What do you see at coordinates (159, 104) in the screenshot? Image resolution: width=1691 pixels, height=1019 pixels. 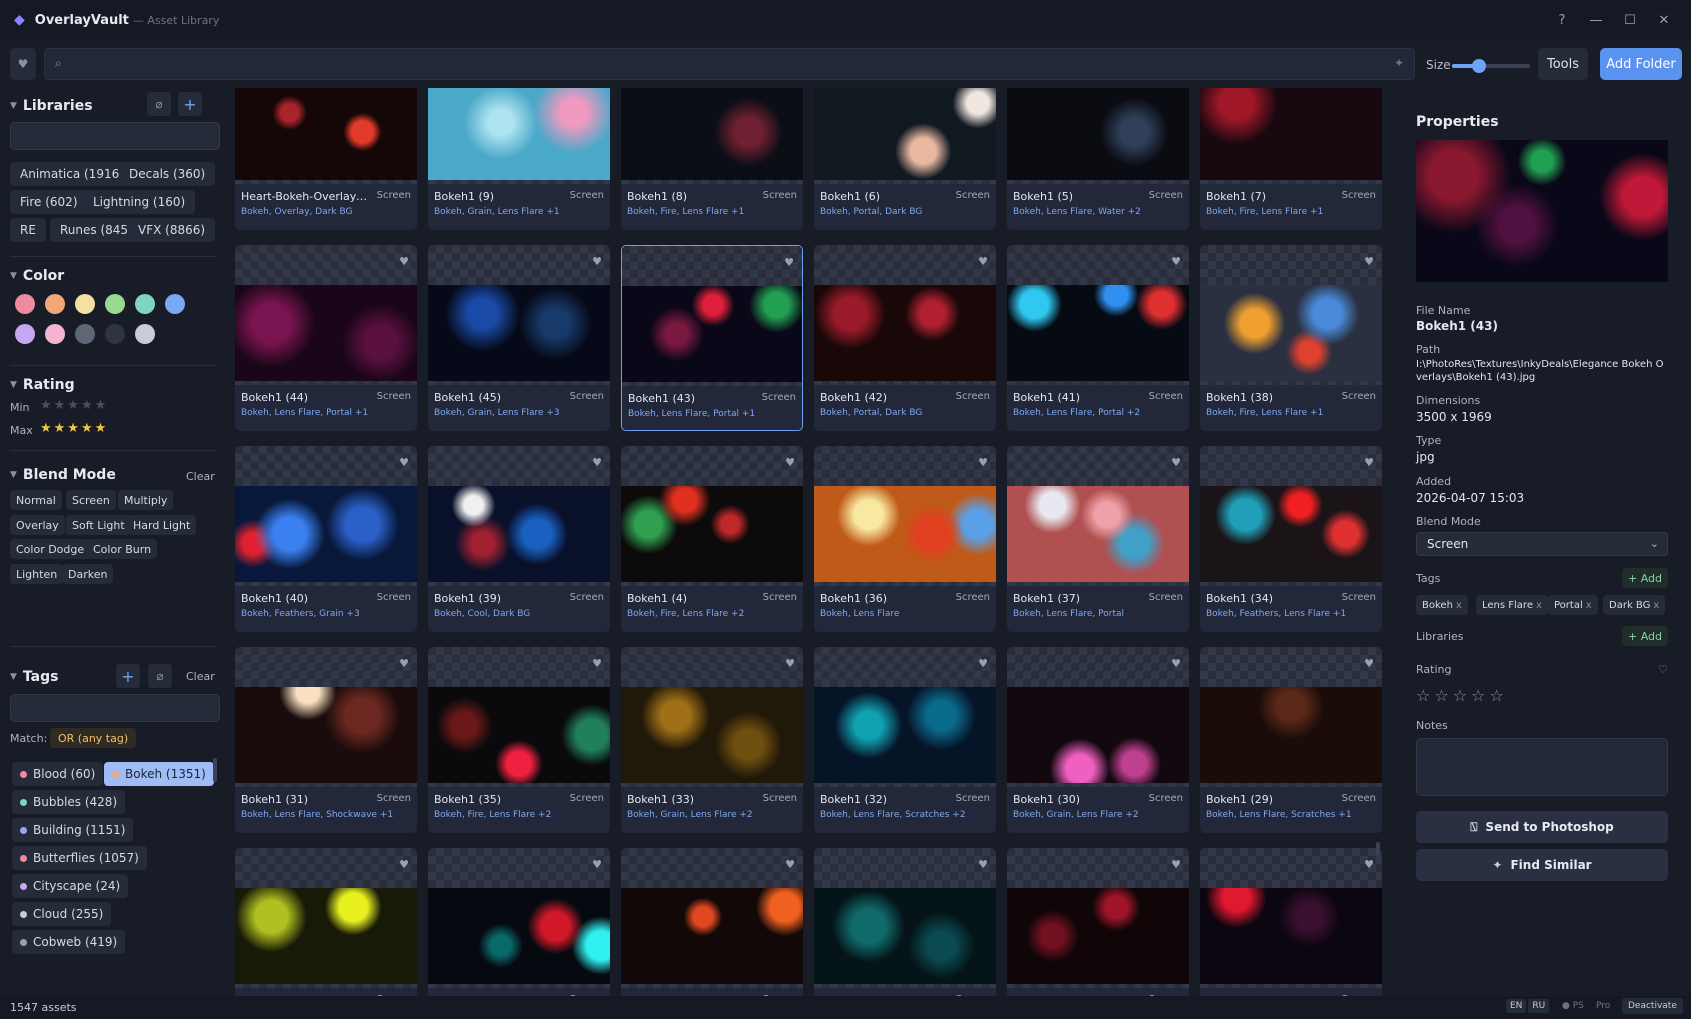 I see `libraries-clear-button: ⌀` at bounding box center [159, 104].